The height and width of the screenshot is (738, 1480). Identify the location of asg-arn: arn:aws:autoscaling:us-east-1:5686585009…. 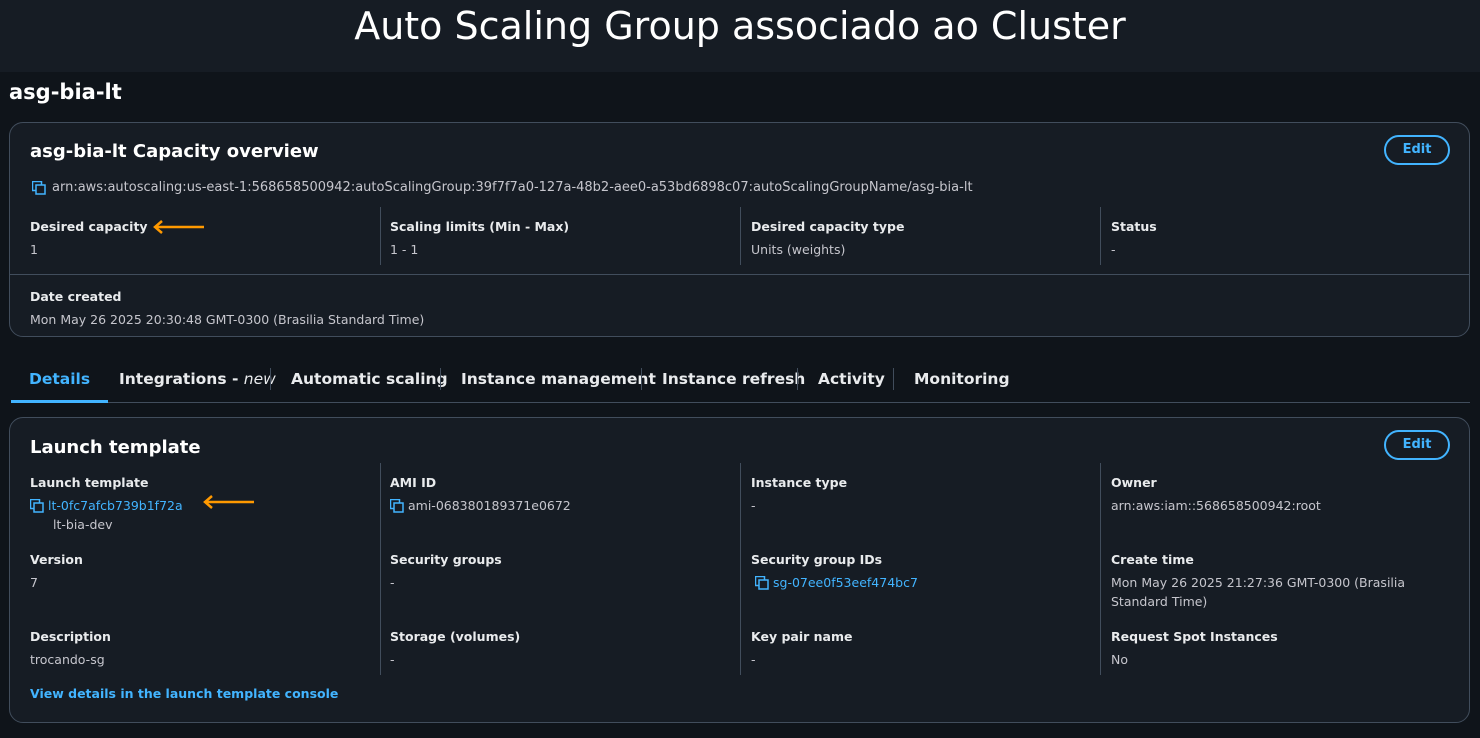
(502, 187).